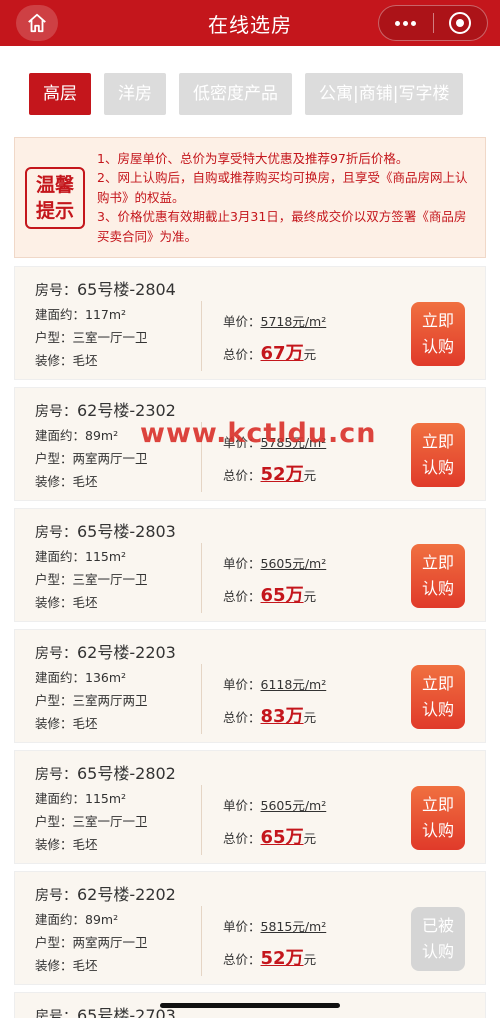 This screenshot has height=1018, width=500. I want to click on page-title: 在线选房, so click(250, 24).